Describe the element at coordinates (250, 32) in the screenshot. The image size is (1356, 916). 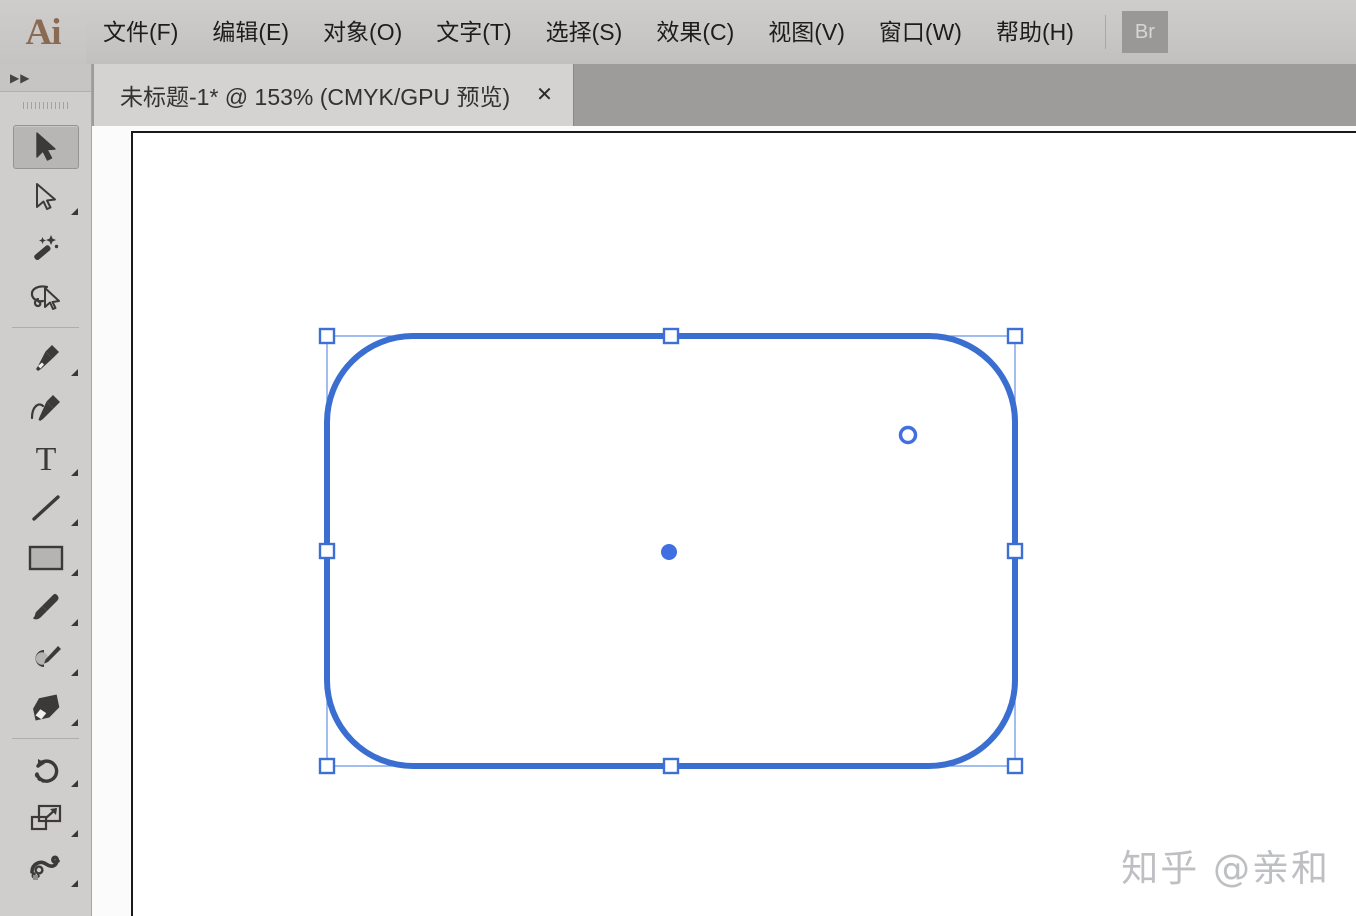
I see `menu-edit: 编辑(E)` at that location.